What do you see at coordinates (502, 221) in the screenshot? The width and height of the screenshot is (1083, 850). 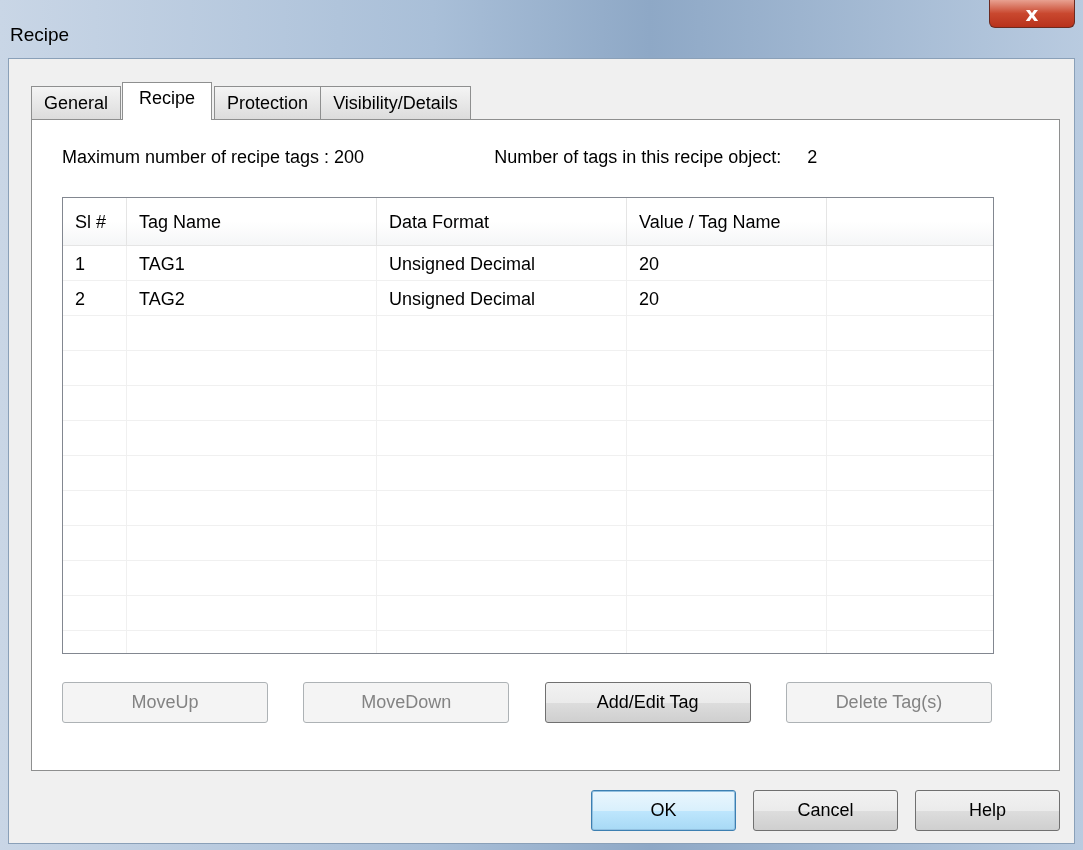 I see `column-header: Data Format` at bounding box center [502, 221].